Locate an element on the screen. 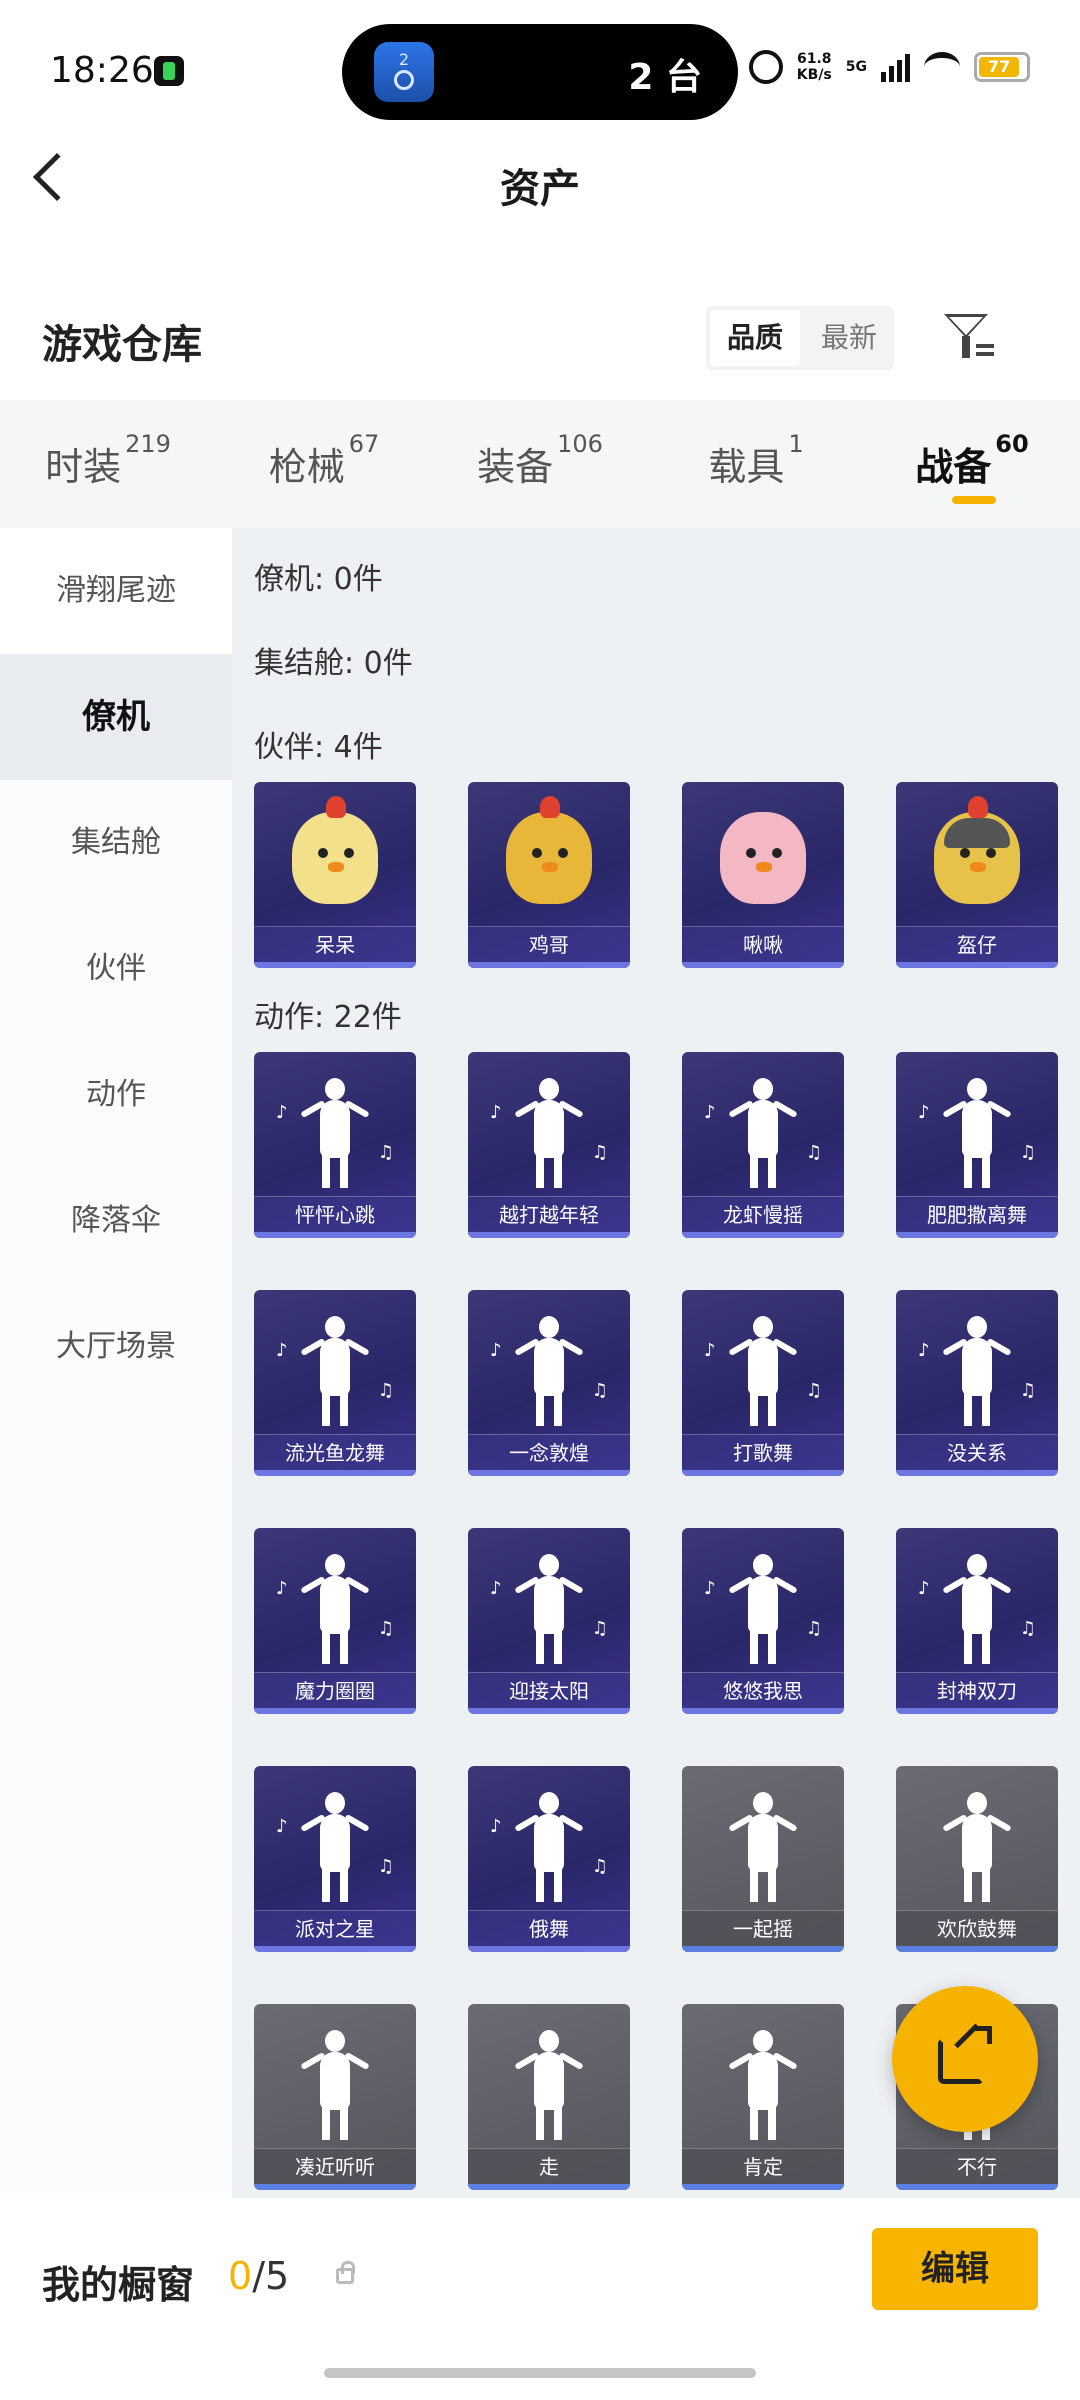 Image resolution: width=1080 pixels, height=2400 pixels. tab-equipment: 装备106 is located at coordinates (540, 464).